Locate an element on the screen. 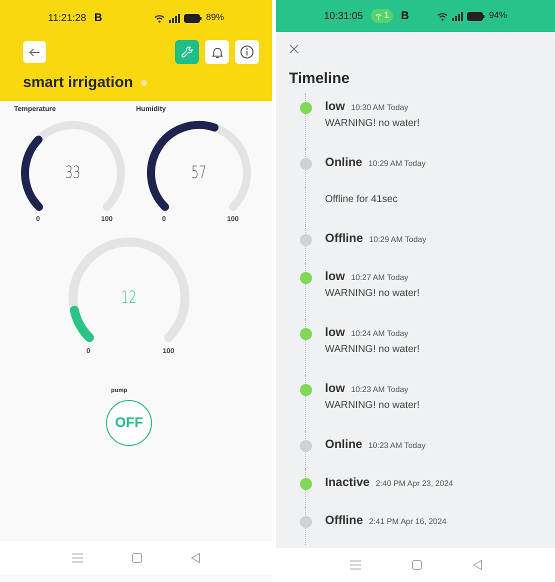  event-time: 2:40 PM Apr 23, 2024 is located at coordinates (415, 484).